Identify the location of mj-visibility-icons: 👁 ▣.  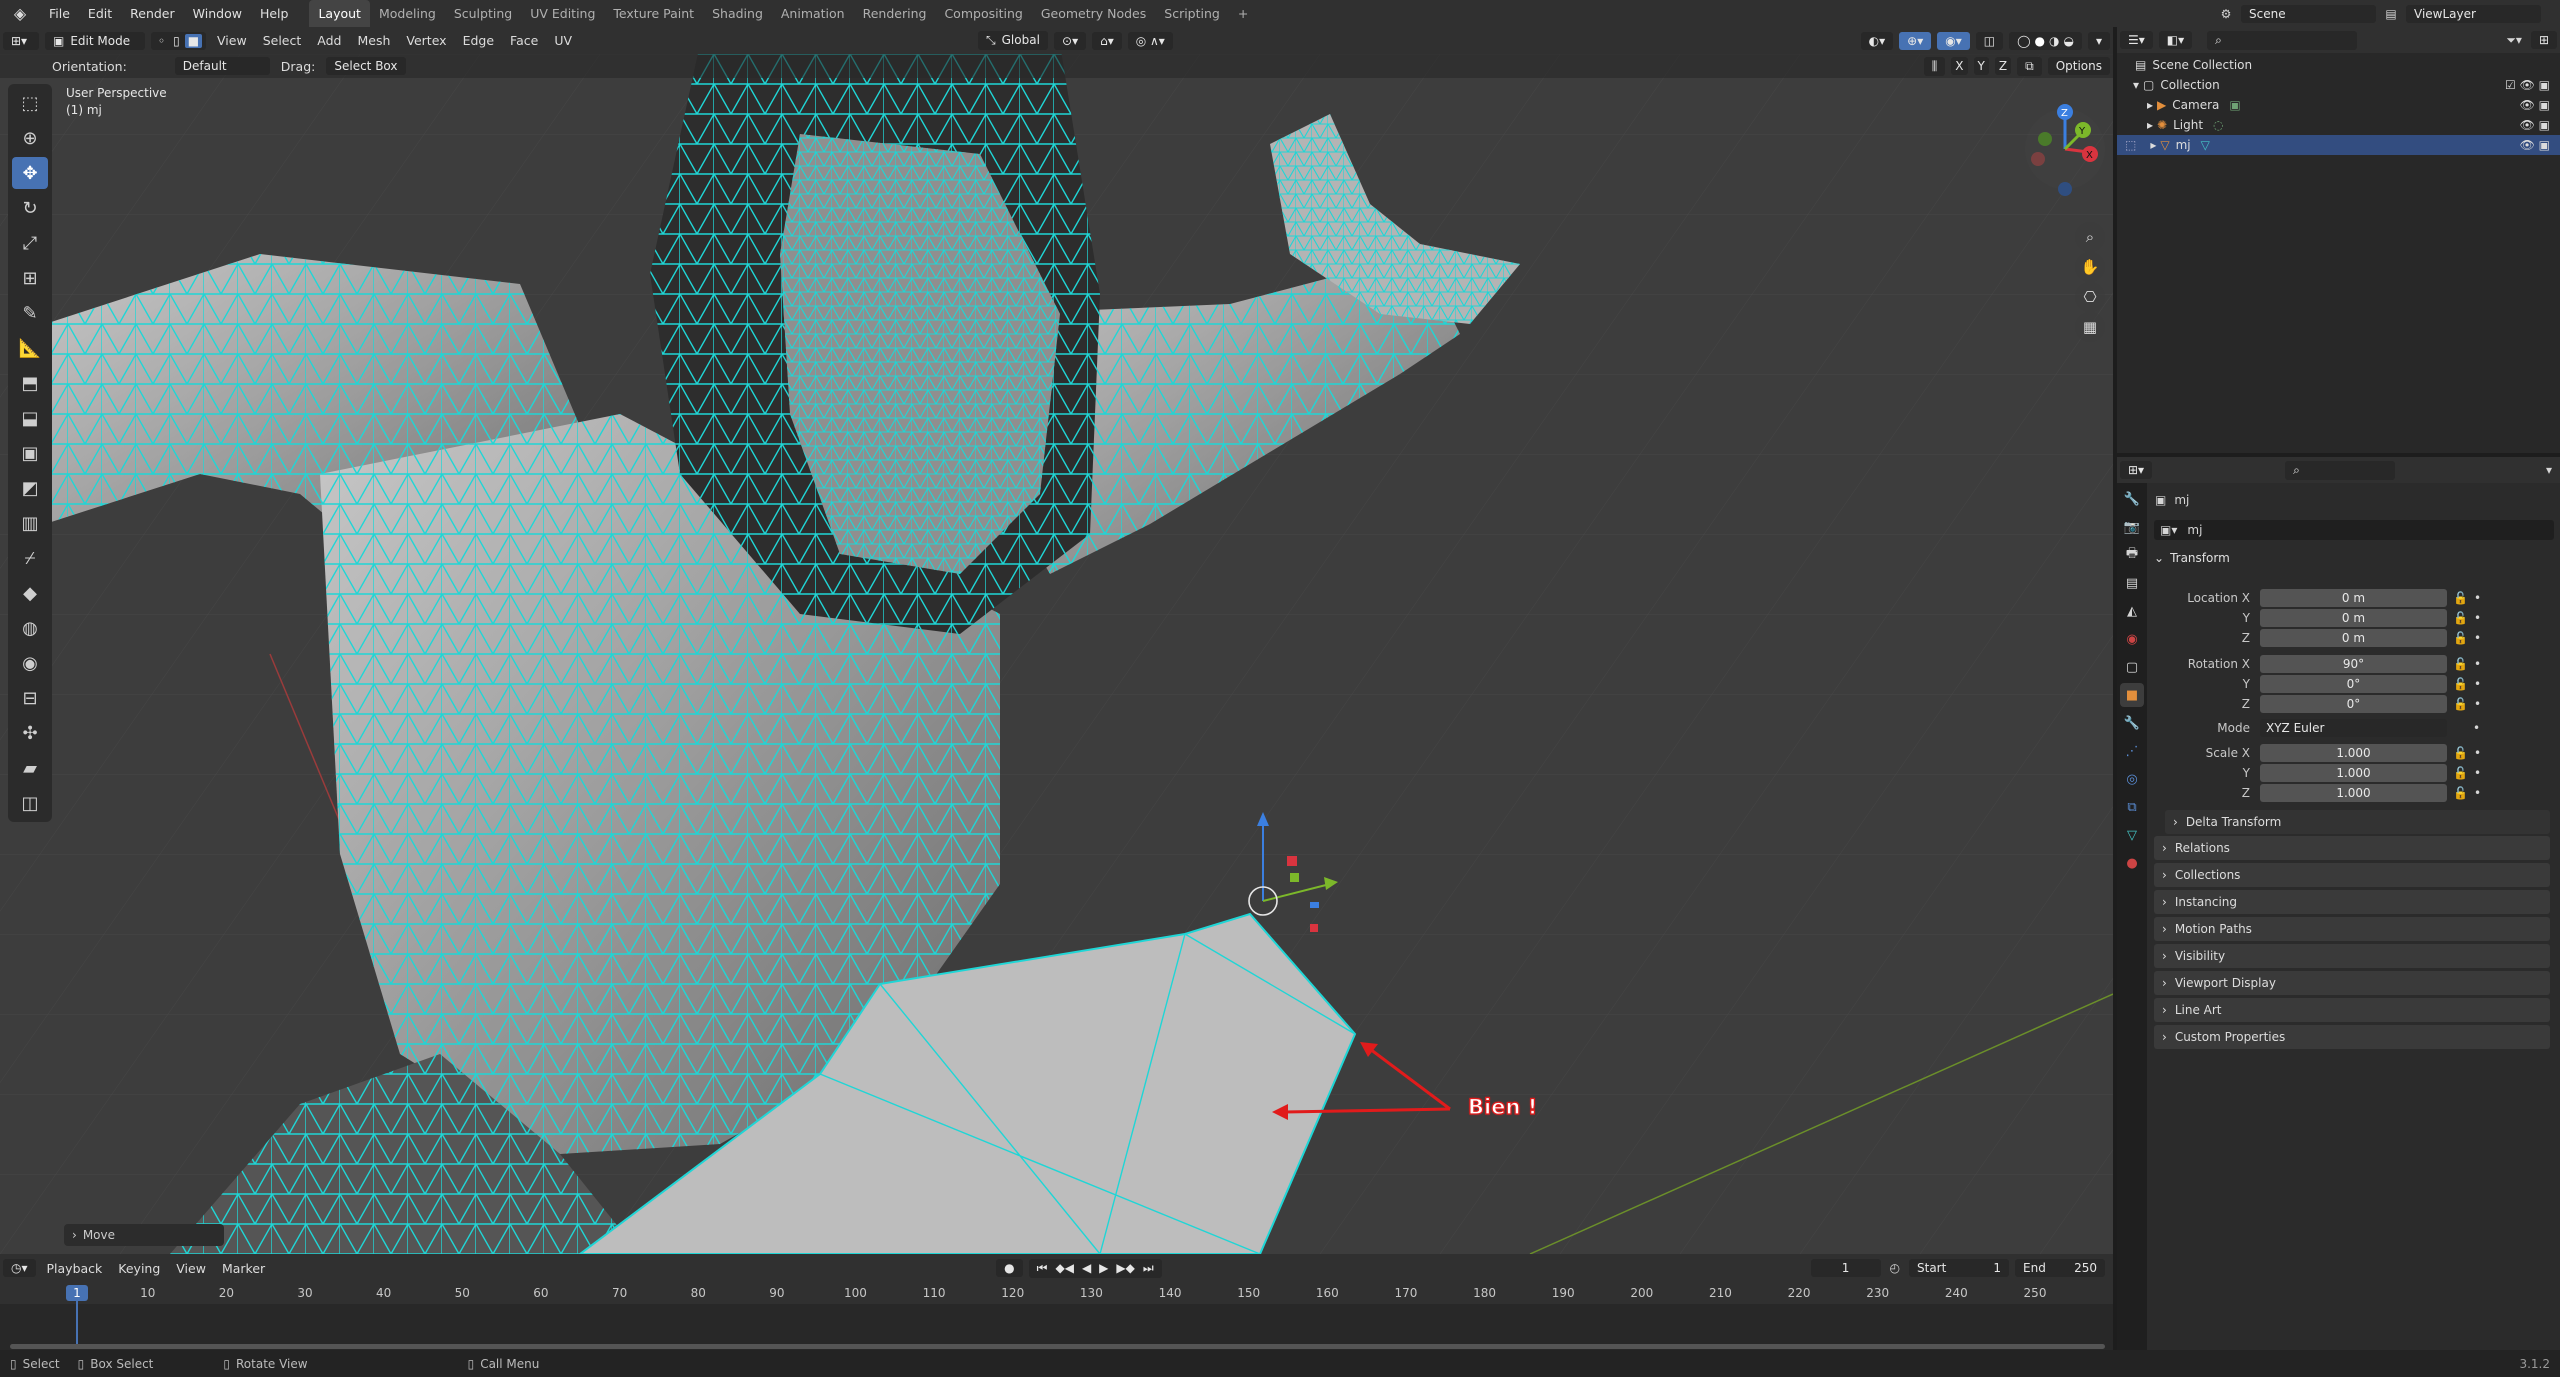
(2535, 145).